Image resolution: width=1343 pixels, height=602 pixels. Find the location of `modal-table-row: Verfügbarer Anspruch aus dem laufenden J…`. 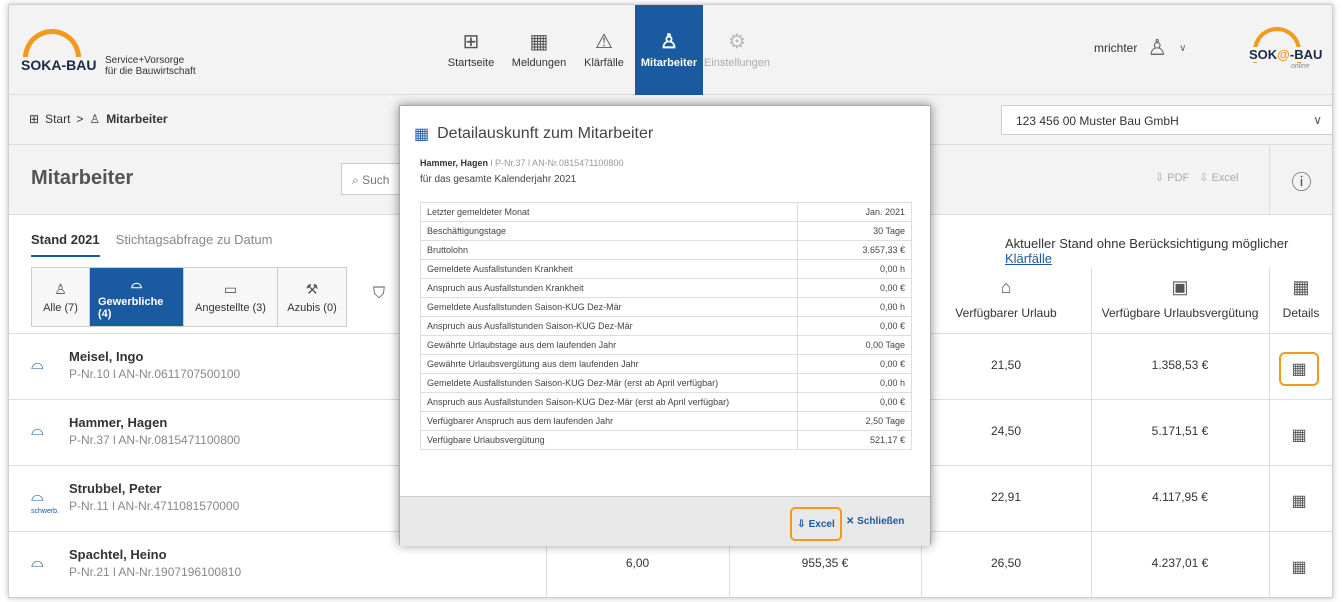

modal-table-row: Verfügbarer Anspruch aus dem laufenden J… is located at coordinates (666, 421).